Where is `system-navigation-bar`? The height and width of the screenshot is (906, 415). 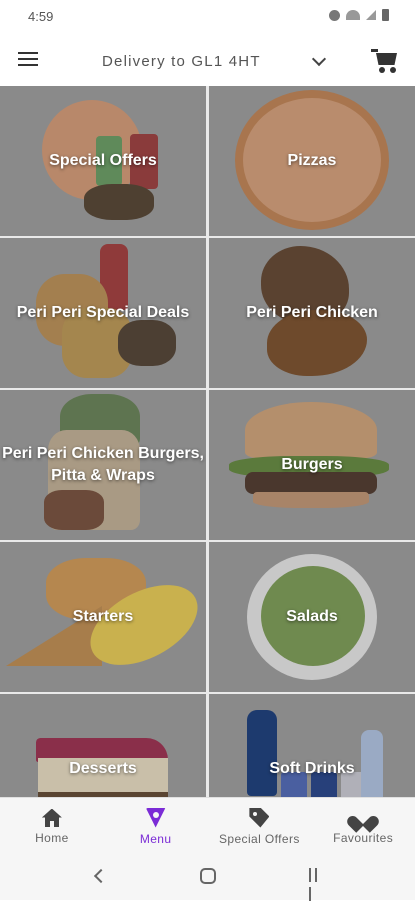 system-navigation-bar is located at coordinates (207, 878).